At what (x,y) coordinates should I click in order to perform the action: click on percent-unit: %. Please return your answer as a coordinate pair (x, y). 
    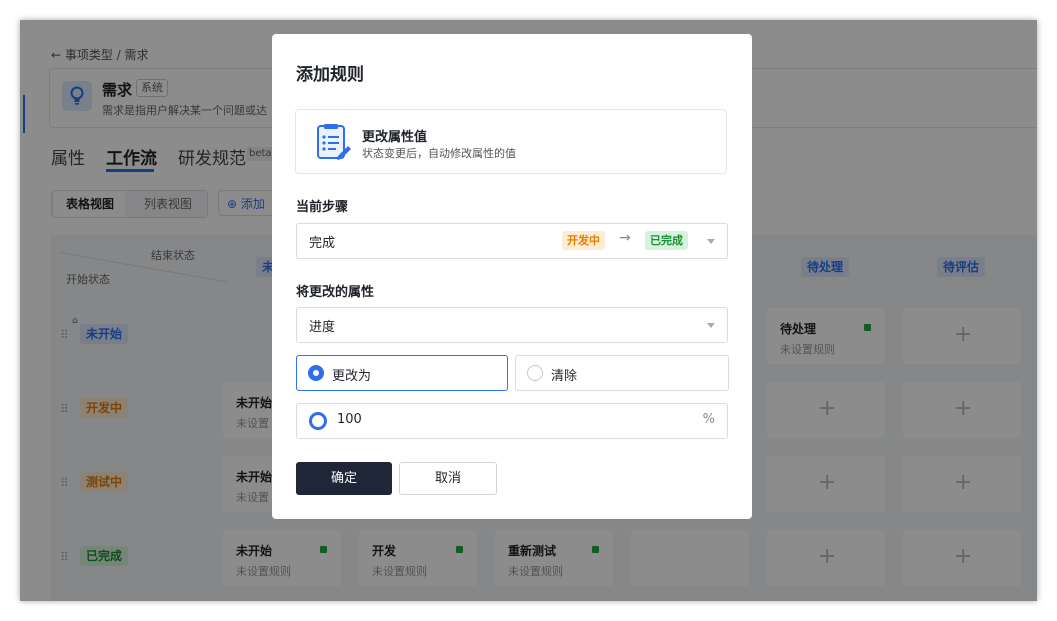
    Looking at the image, I should click on (708, 419).